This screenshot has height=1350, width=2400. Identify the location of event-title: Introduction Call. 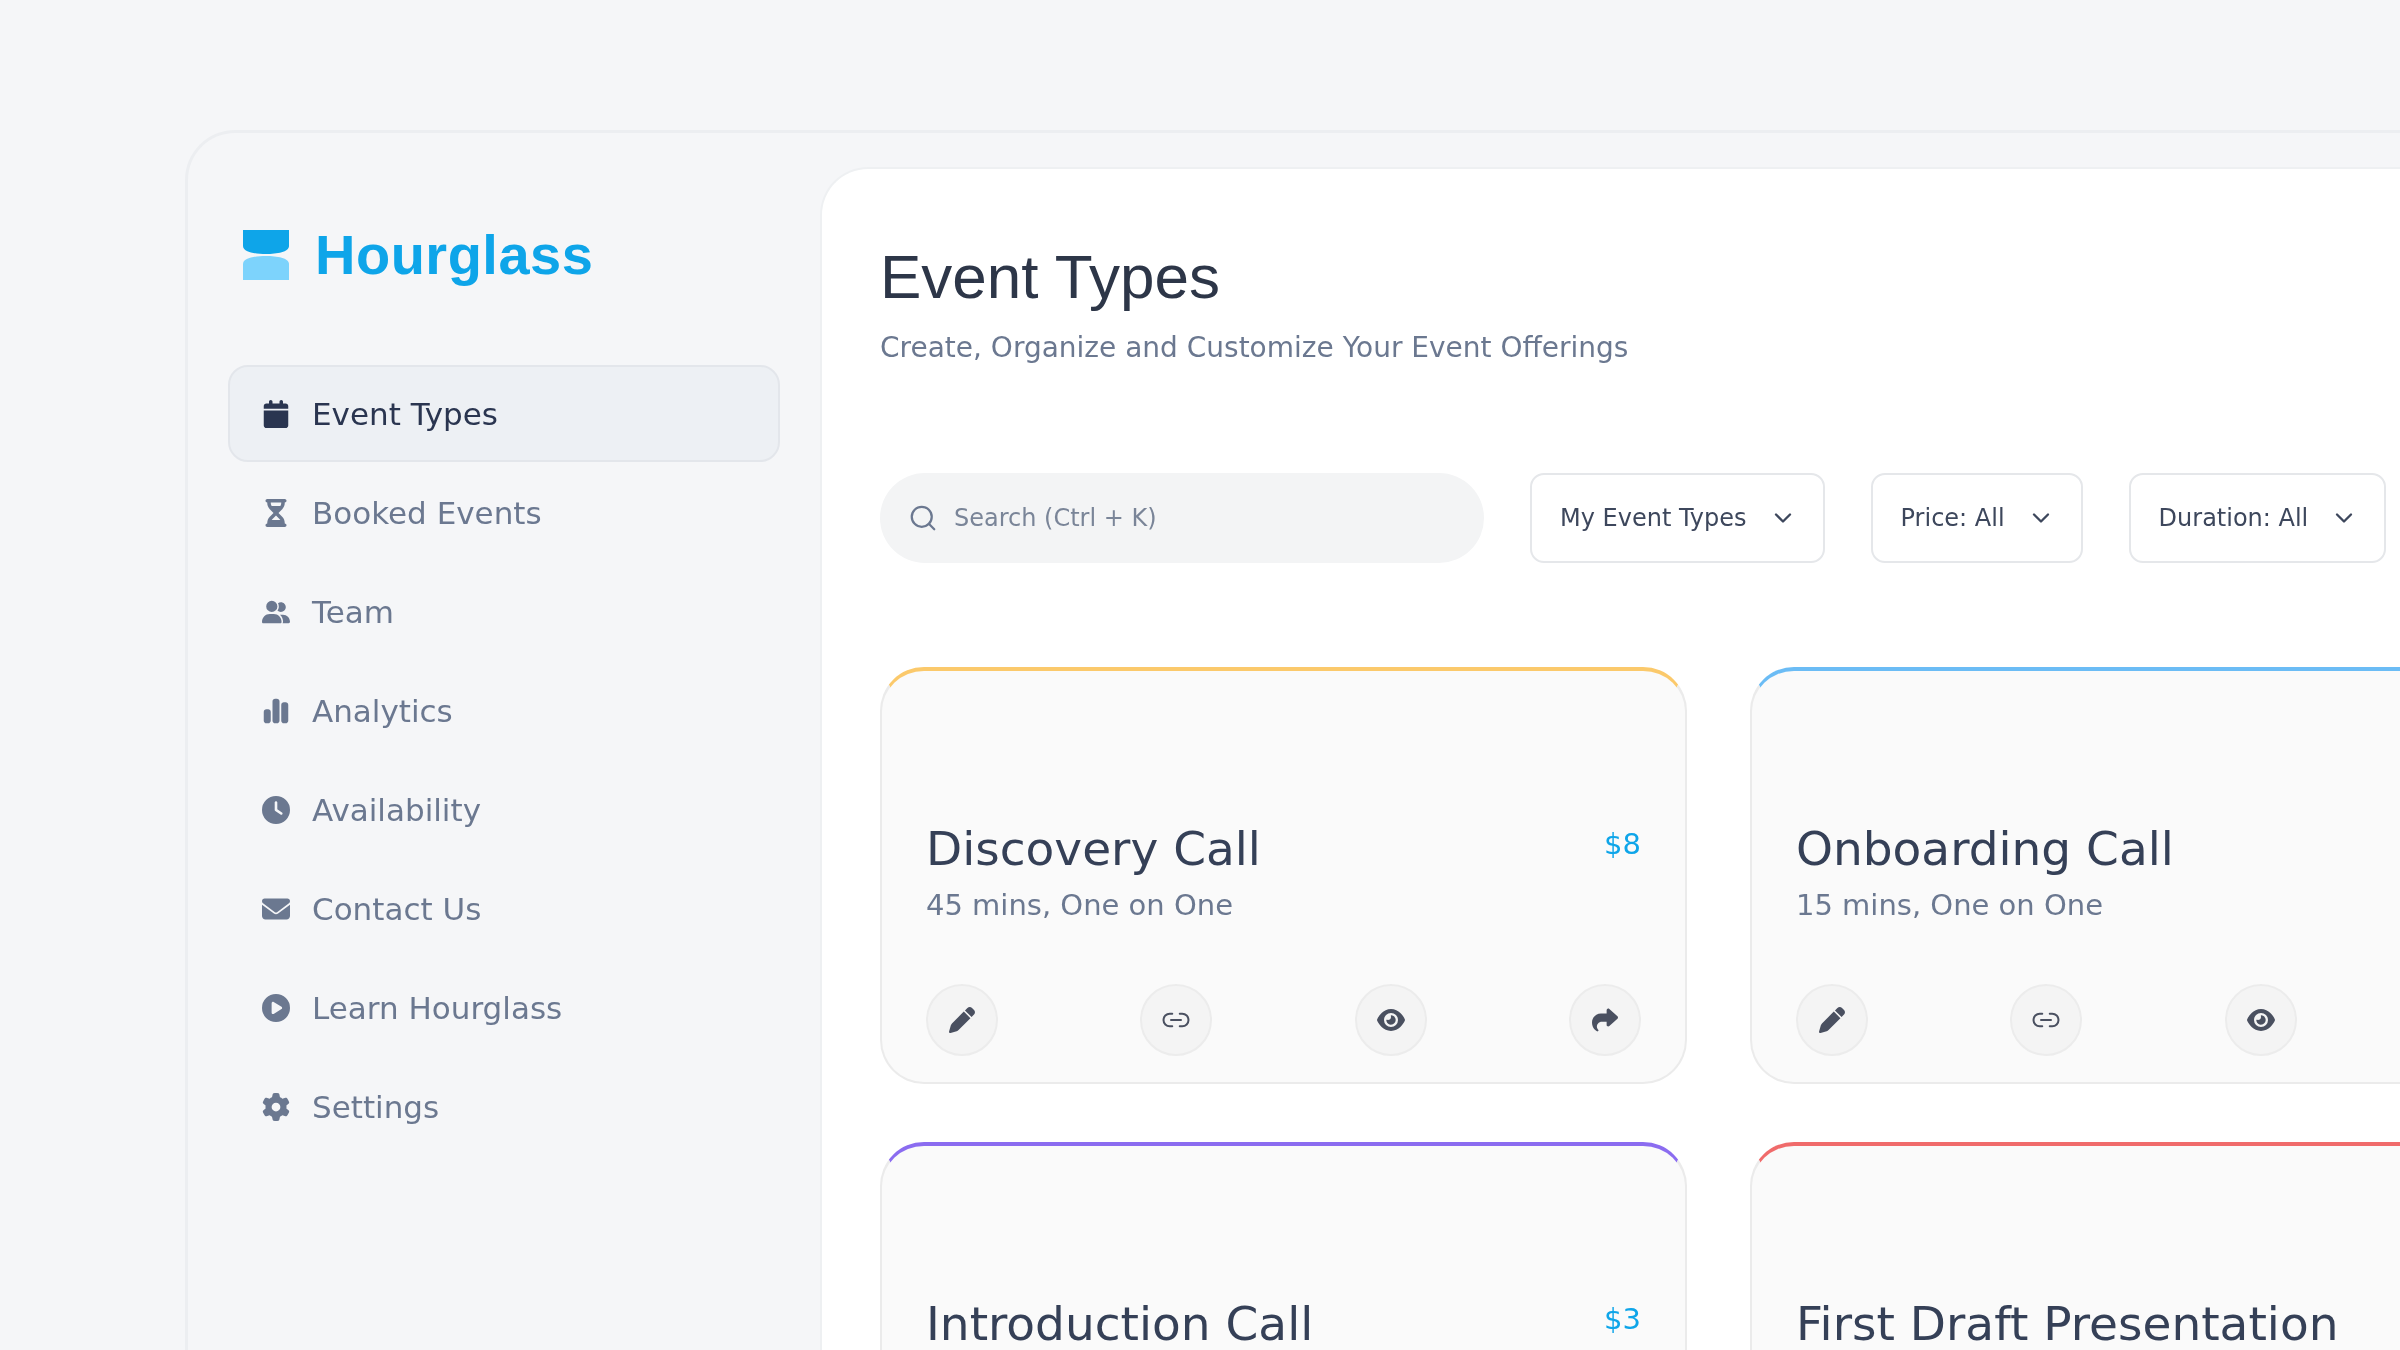
(1120, 1323).